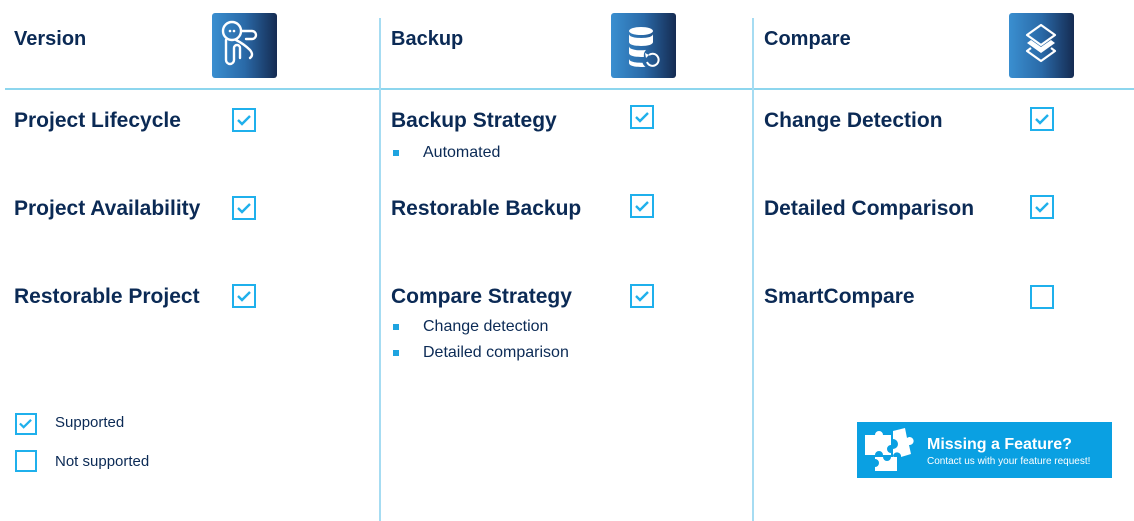 Image resolution: width=1134 pixels, height=521 pixels. What do you see at coordinates (486, 208) in the screenshot?
I see `feature-label: Restorable Backup` at bounding box center [486, 208].